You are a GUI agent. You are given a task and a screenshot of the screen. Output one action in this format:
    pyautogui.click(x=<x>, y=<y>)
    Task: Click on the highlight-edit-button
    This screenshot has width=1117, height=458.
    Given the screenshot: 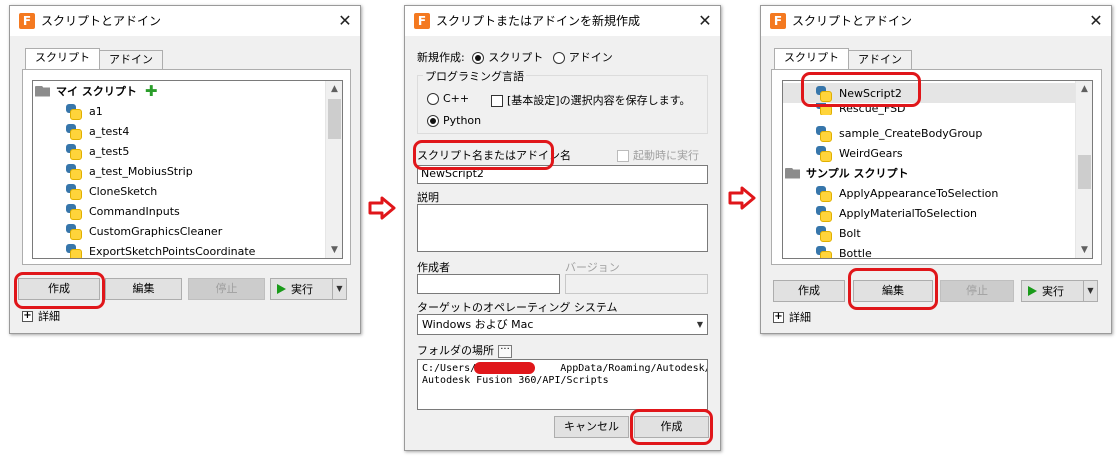 What is the action you would take?
    pyautogui.click(x=893, y=289)
    